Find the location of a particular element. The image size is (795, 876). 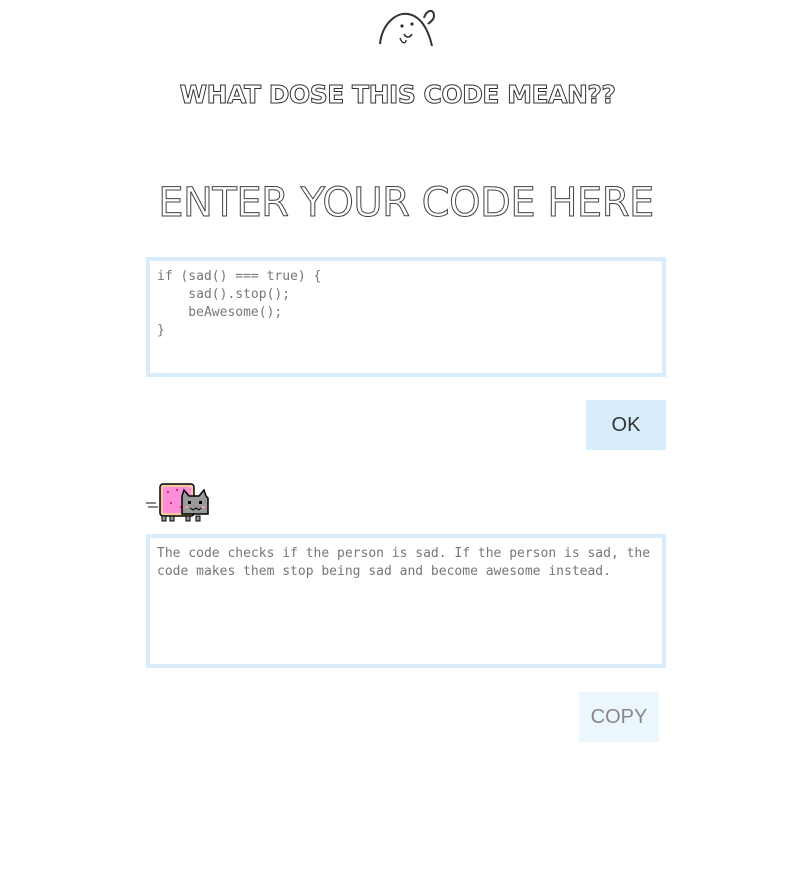

doodle-face-icon is located at coordinates (407, 28).